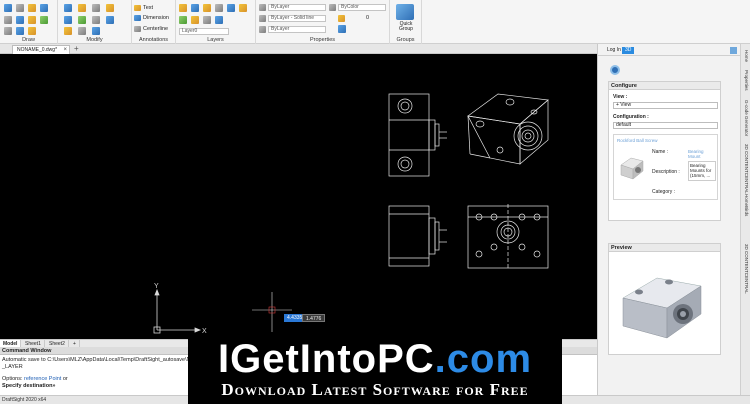 This screenshot has height=404, width=750. Describe the element at coordinates (154, 22) in the screenshot. I see `ribbon-group-annotations: Text Dimension Centerline Annotations` at that location.